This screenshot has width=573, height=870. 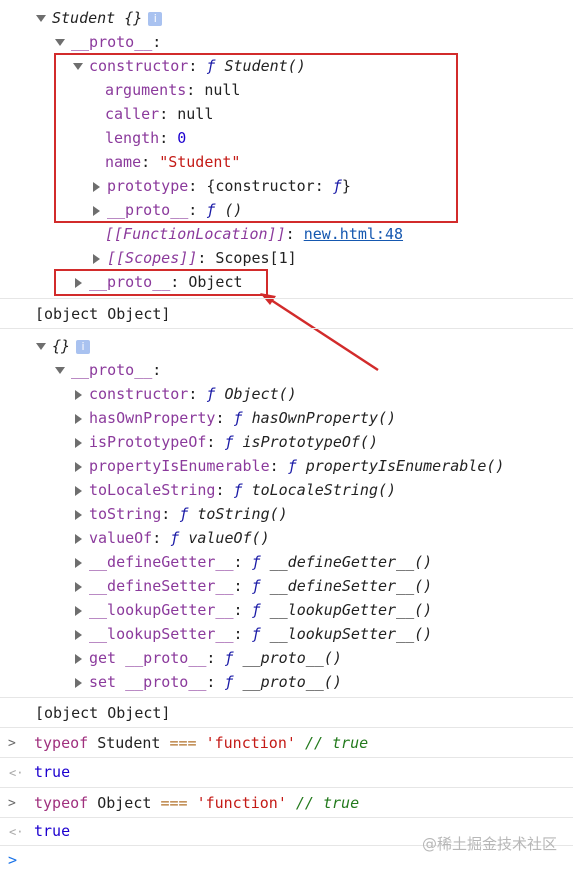 I want to click on member-key: isPrototypeOf, so click(x=148, y=442).